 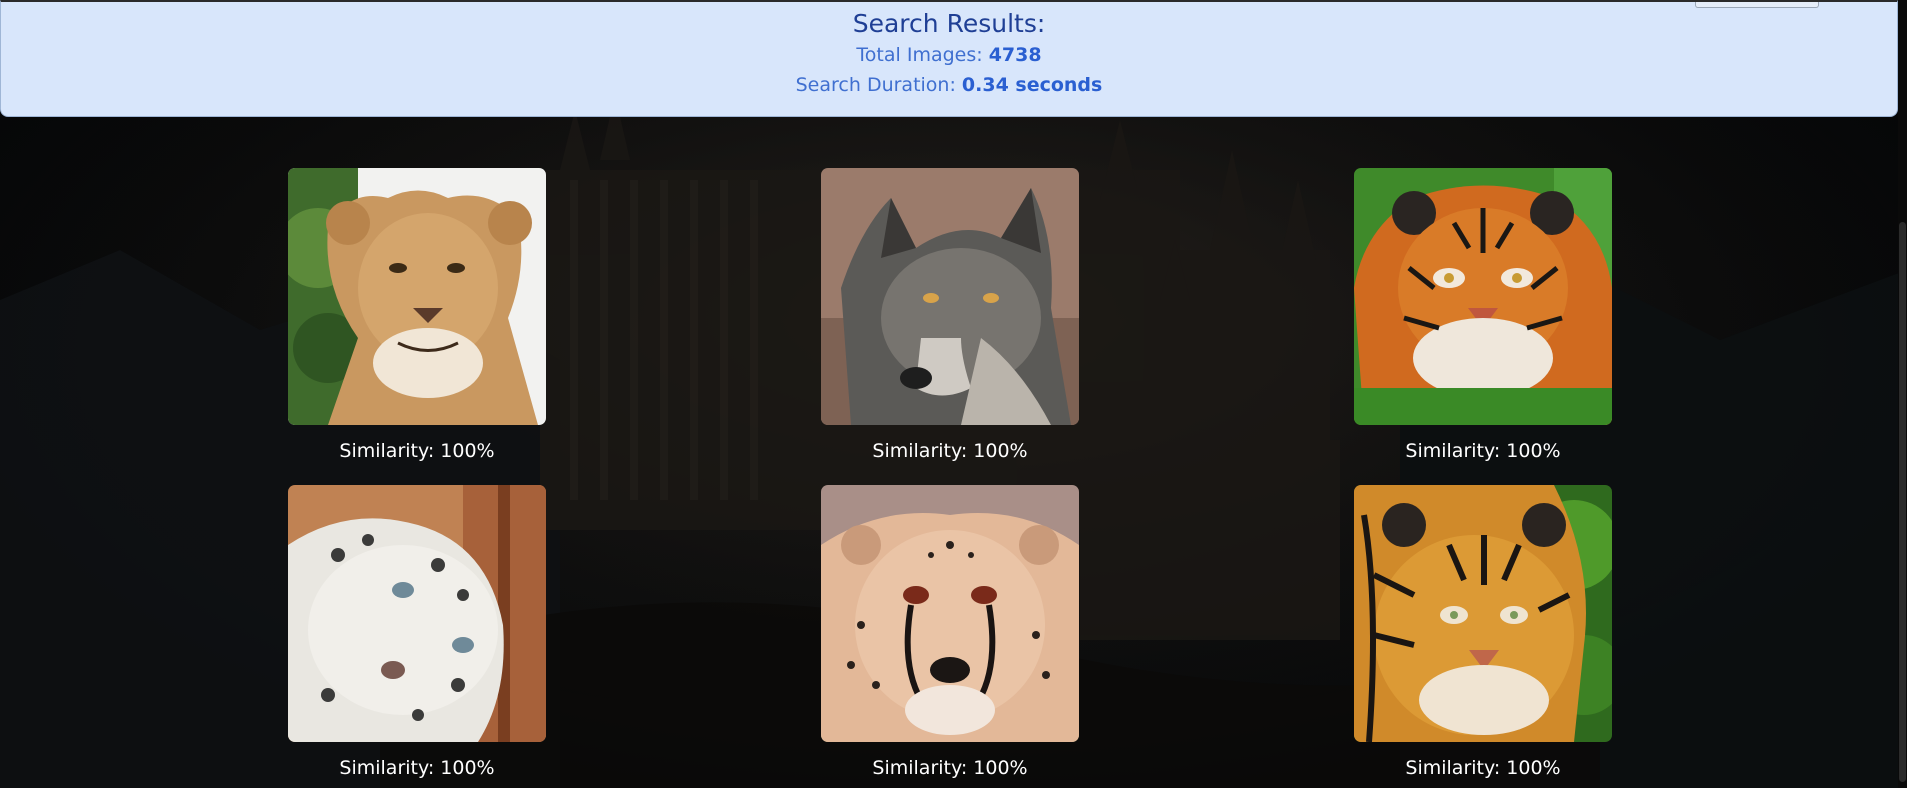 I want to click on search-duration-label: Search Duration:, so click(x=878, y=85).